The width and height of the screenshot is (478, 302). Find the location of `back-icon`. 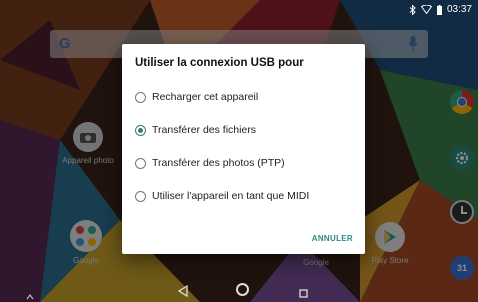

back-icon is located at coordinates (182, 293).